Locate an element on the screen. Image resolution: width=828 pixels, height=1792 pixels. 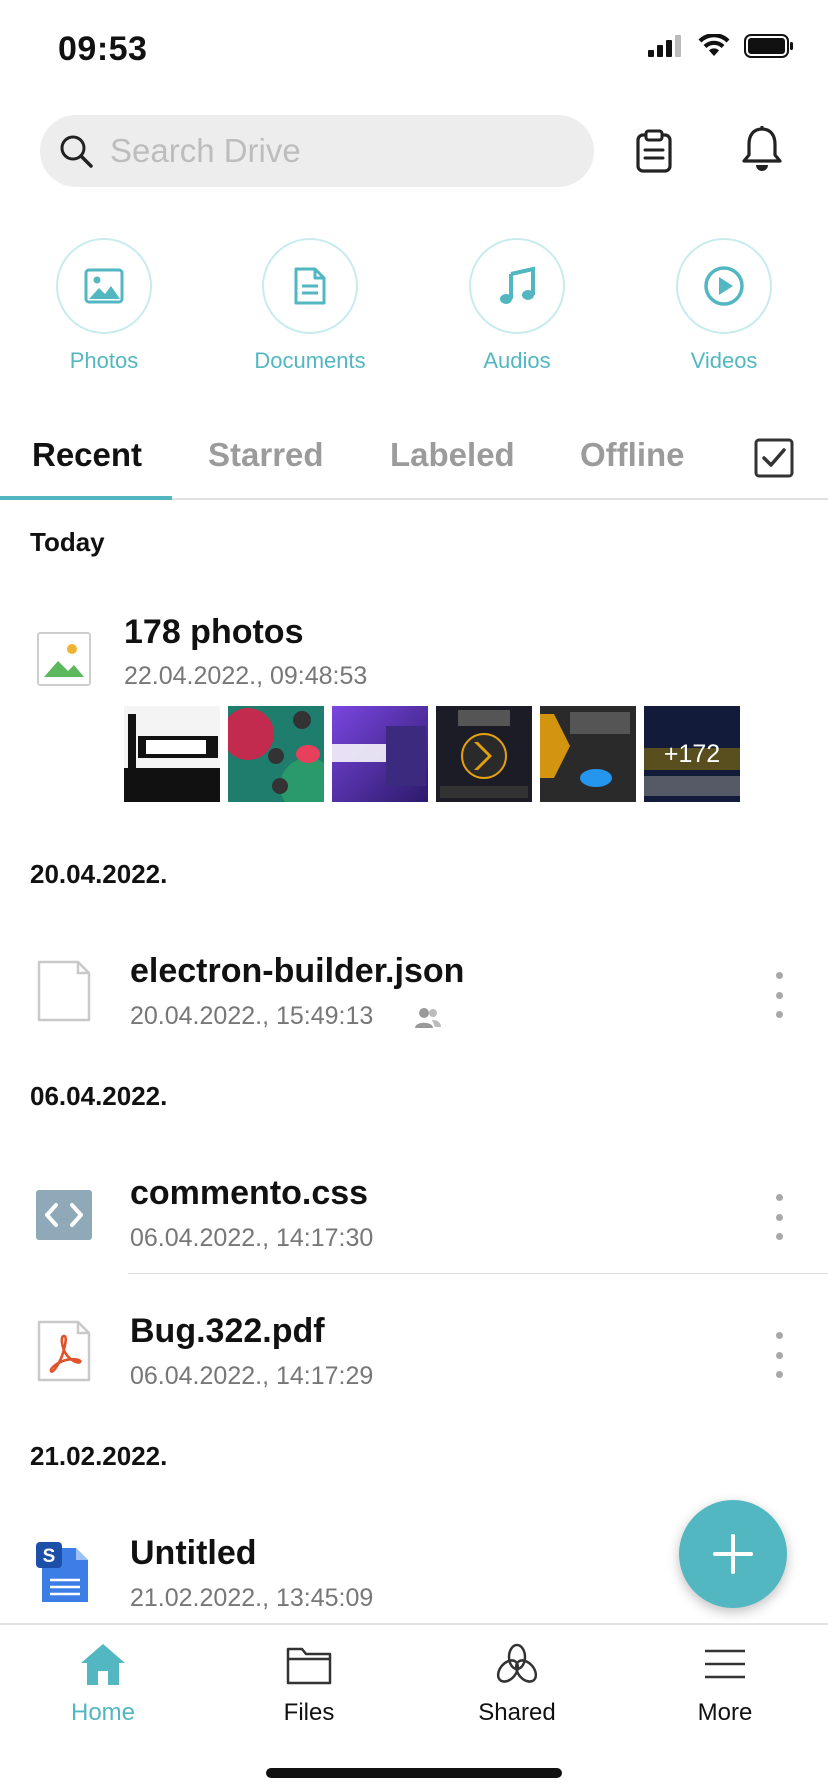
nav-label: More is located at coordinates (725, 1712).